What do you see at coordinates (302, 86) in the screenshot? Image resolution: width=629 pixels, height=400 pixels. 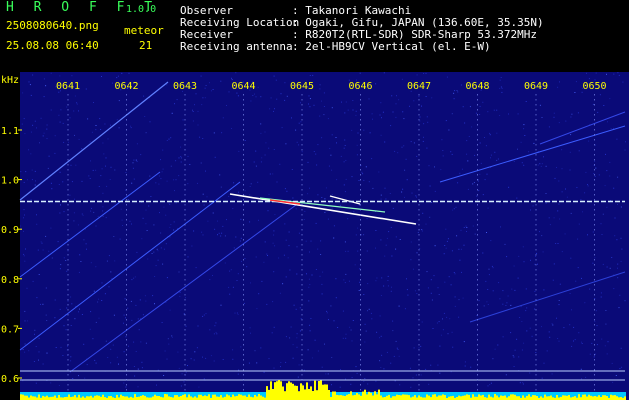 I see `time-tick-label: 0645` at bounding box center [302, 86].